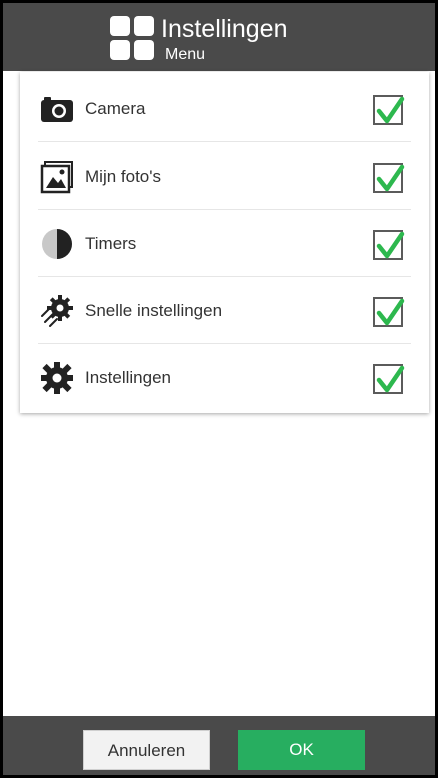 The width and height of the screenshot is (438, 778). I want to click on menu-item-label: Mijn foto's, so click(123, 176).